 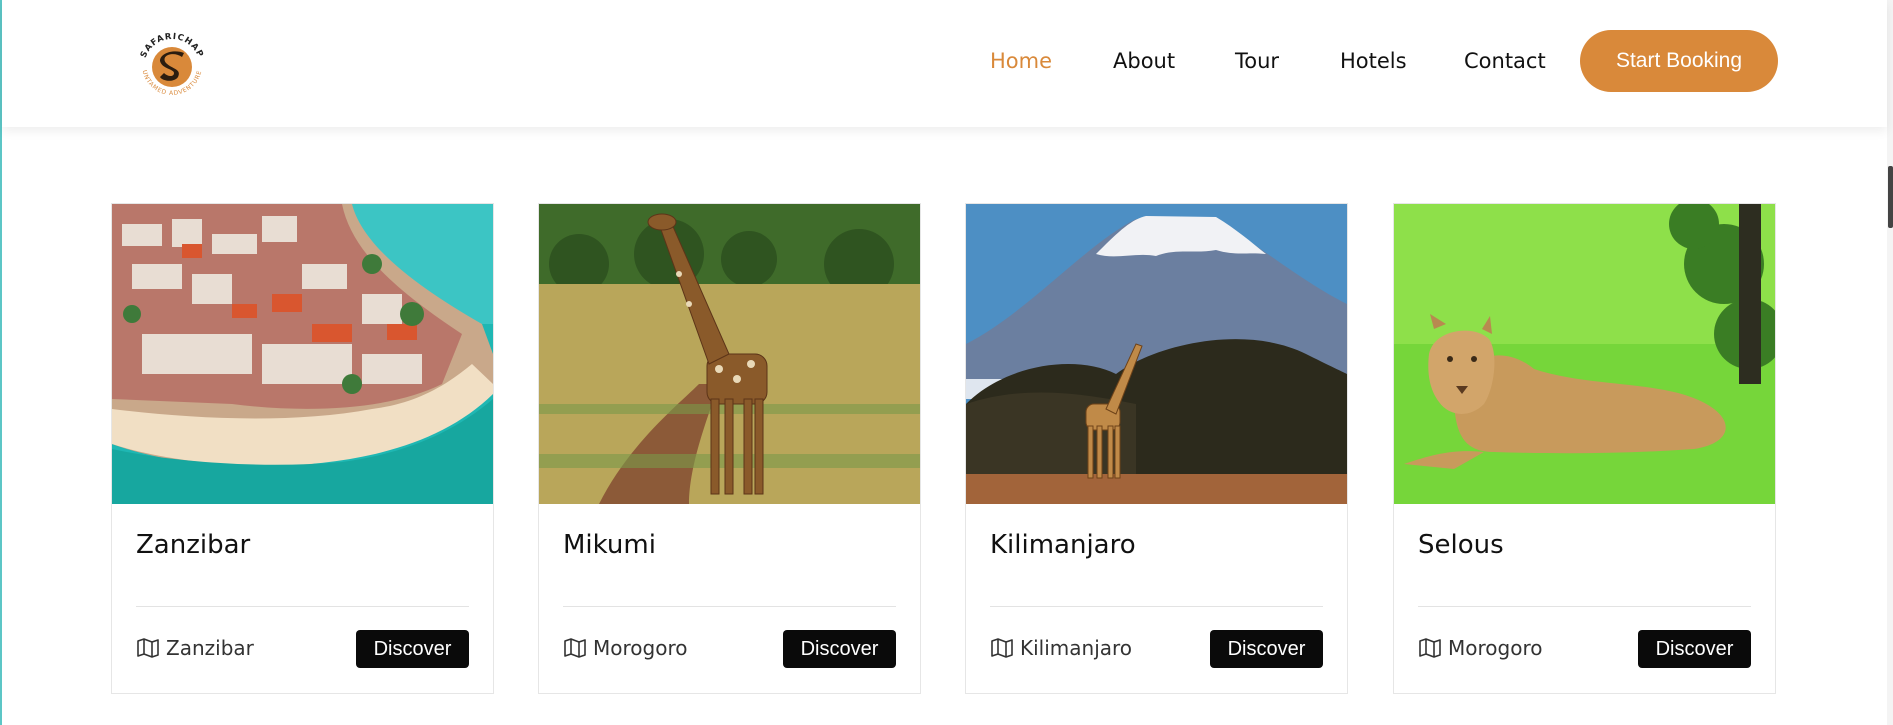 What do you see at coordinates (1063, 545) in the screenshot?
I see `destination-title: Kilimanjaro` at bounding box center [1063, 545].